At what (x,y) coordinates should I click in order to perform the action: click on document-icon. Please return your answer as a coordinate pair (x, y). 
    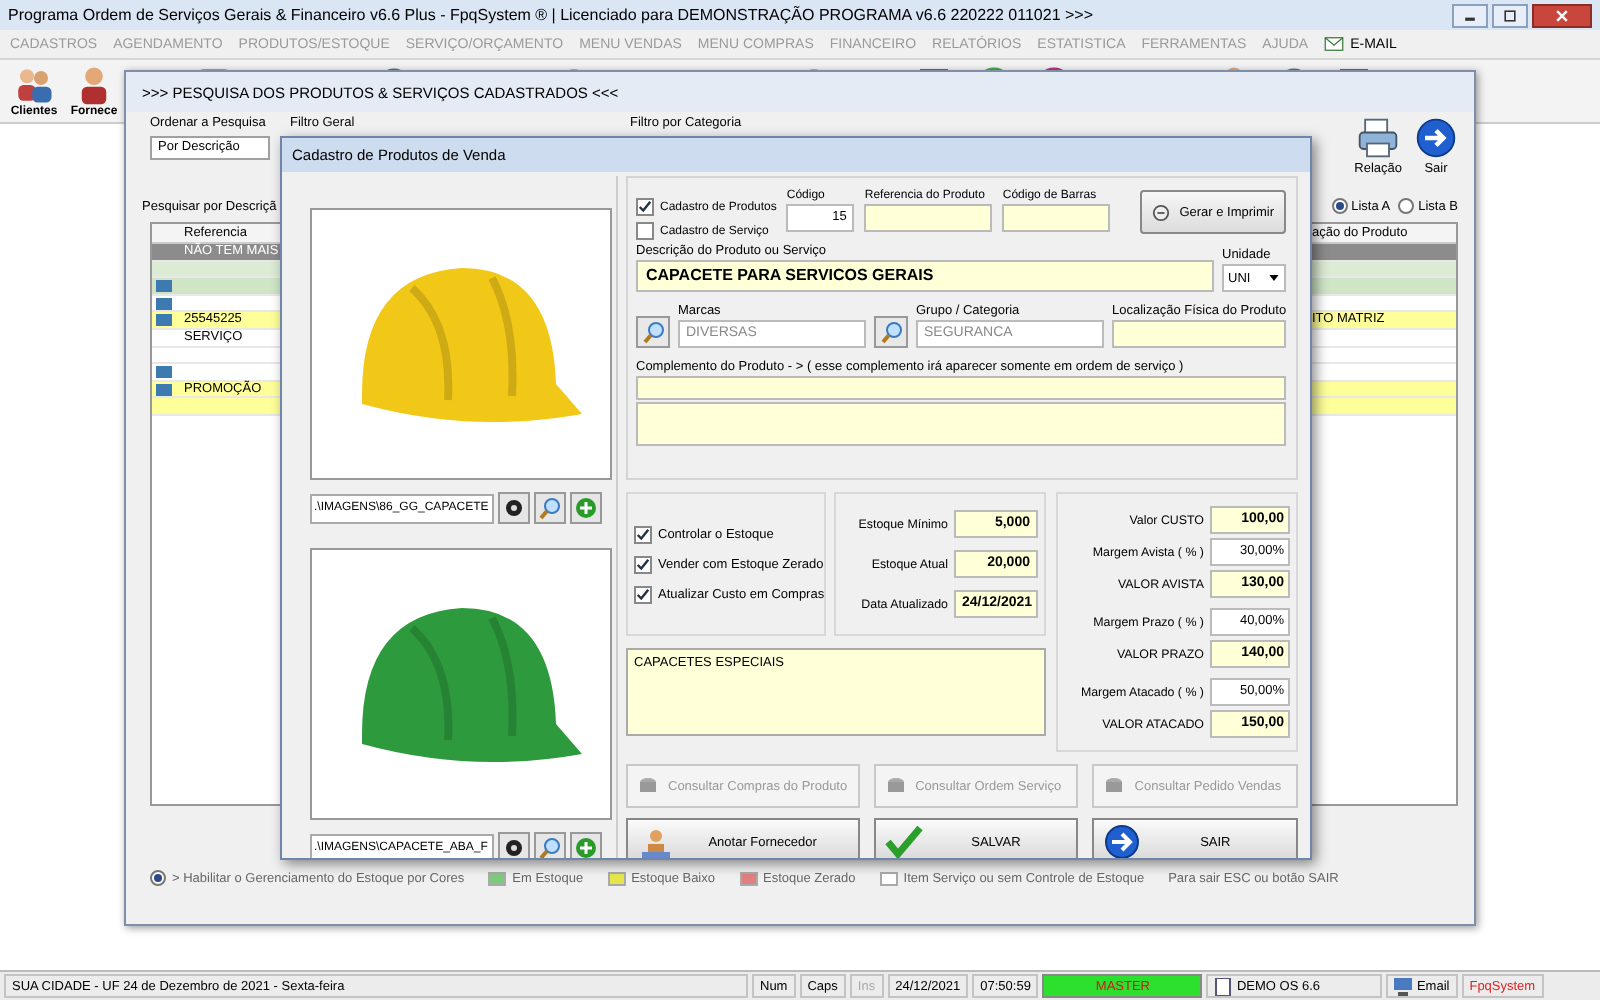
    Looking at the image, I should click on (1223, 986).